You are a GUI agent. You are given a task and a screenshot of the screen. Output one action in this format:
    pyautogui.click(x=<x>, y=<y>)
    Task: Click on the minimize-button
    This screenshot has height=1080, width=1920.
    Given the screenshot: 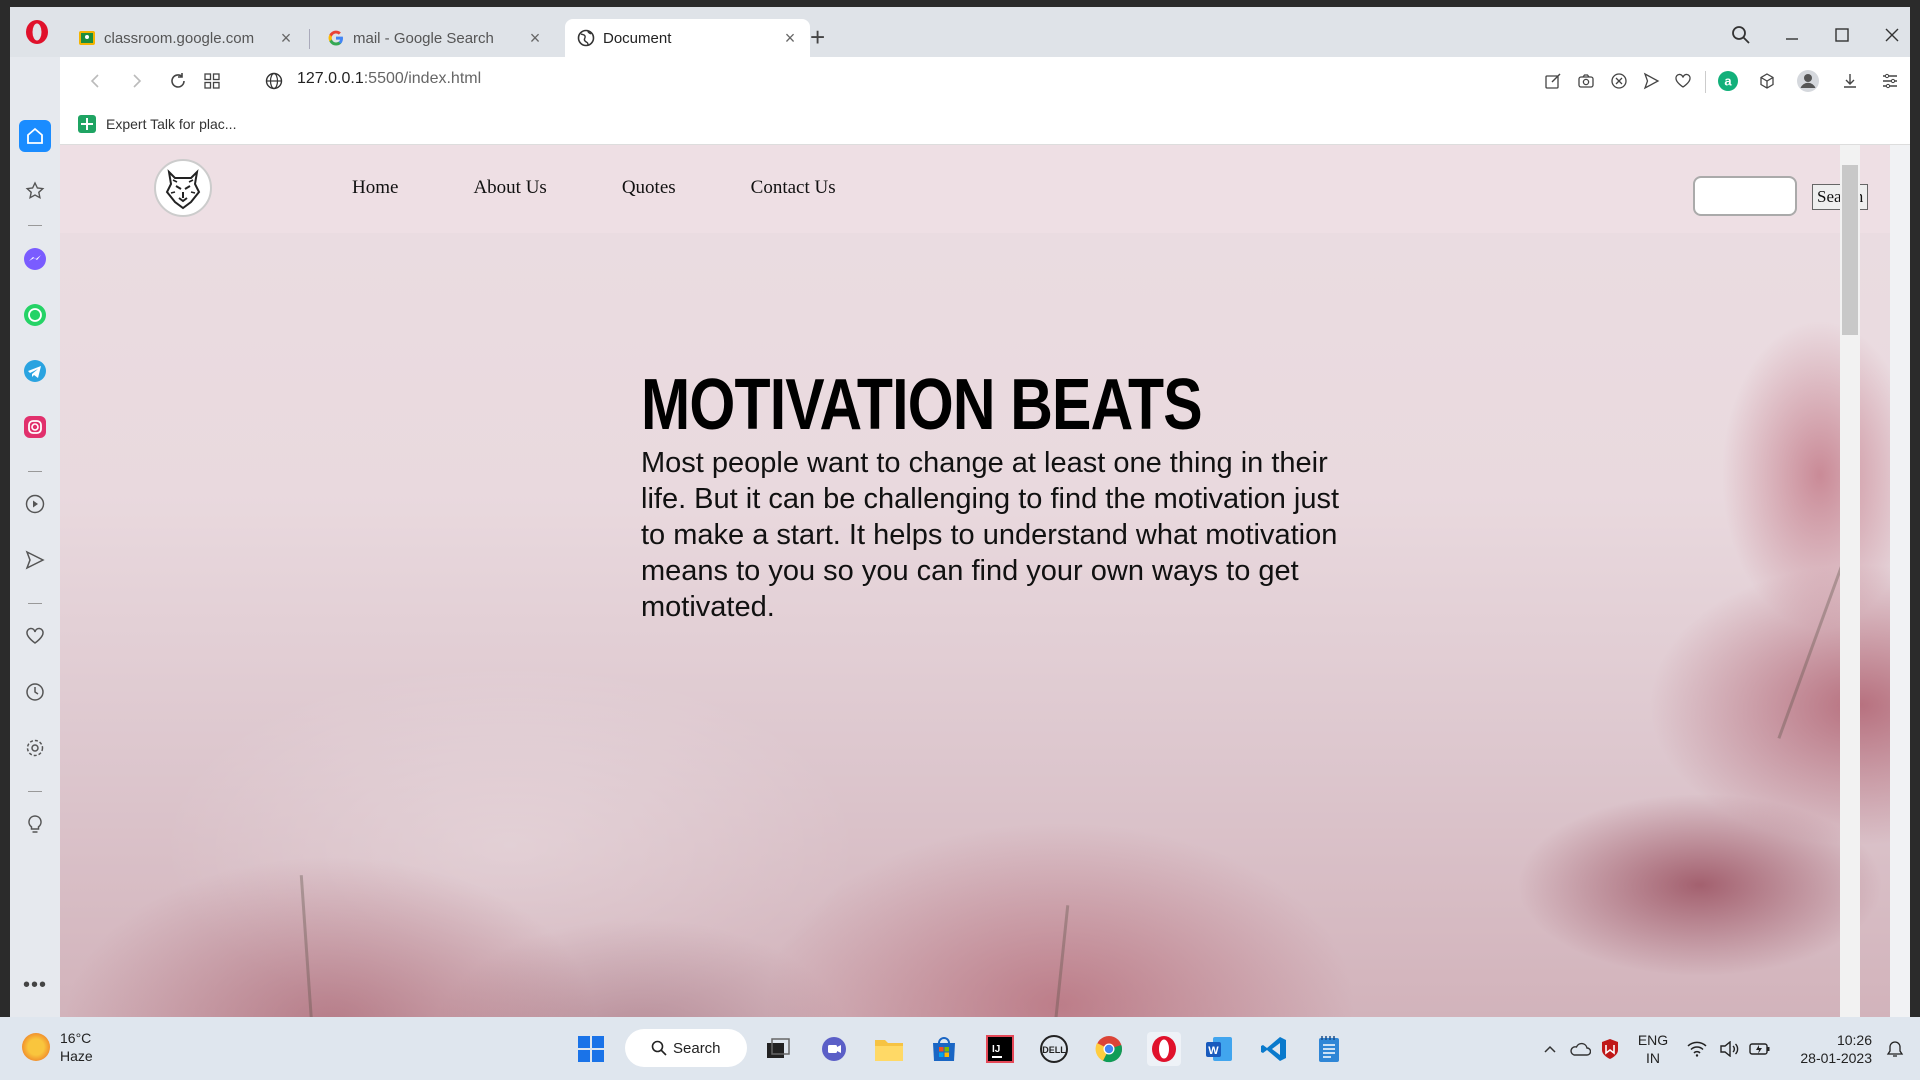 What is the action you would take?
    pyautogui.click(x=1792, y=35)
    